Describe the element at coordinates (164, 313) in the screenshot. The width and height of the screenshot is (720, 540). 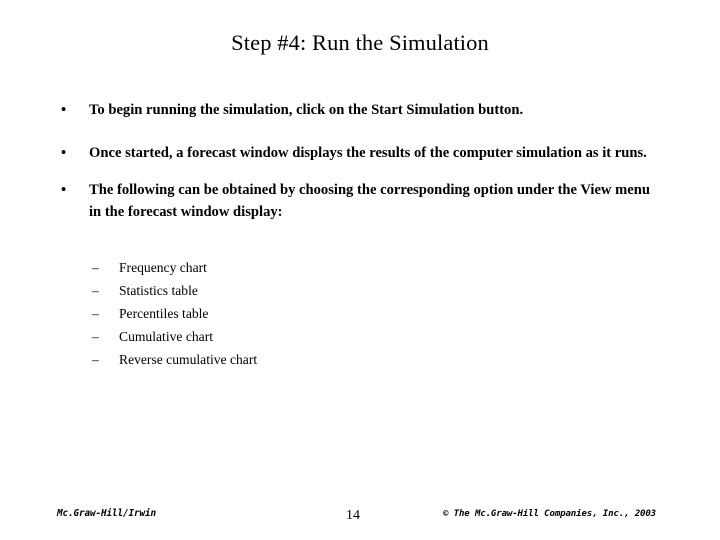
I see `sub-bullet-label: Percentiles table` at that location.